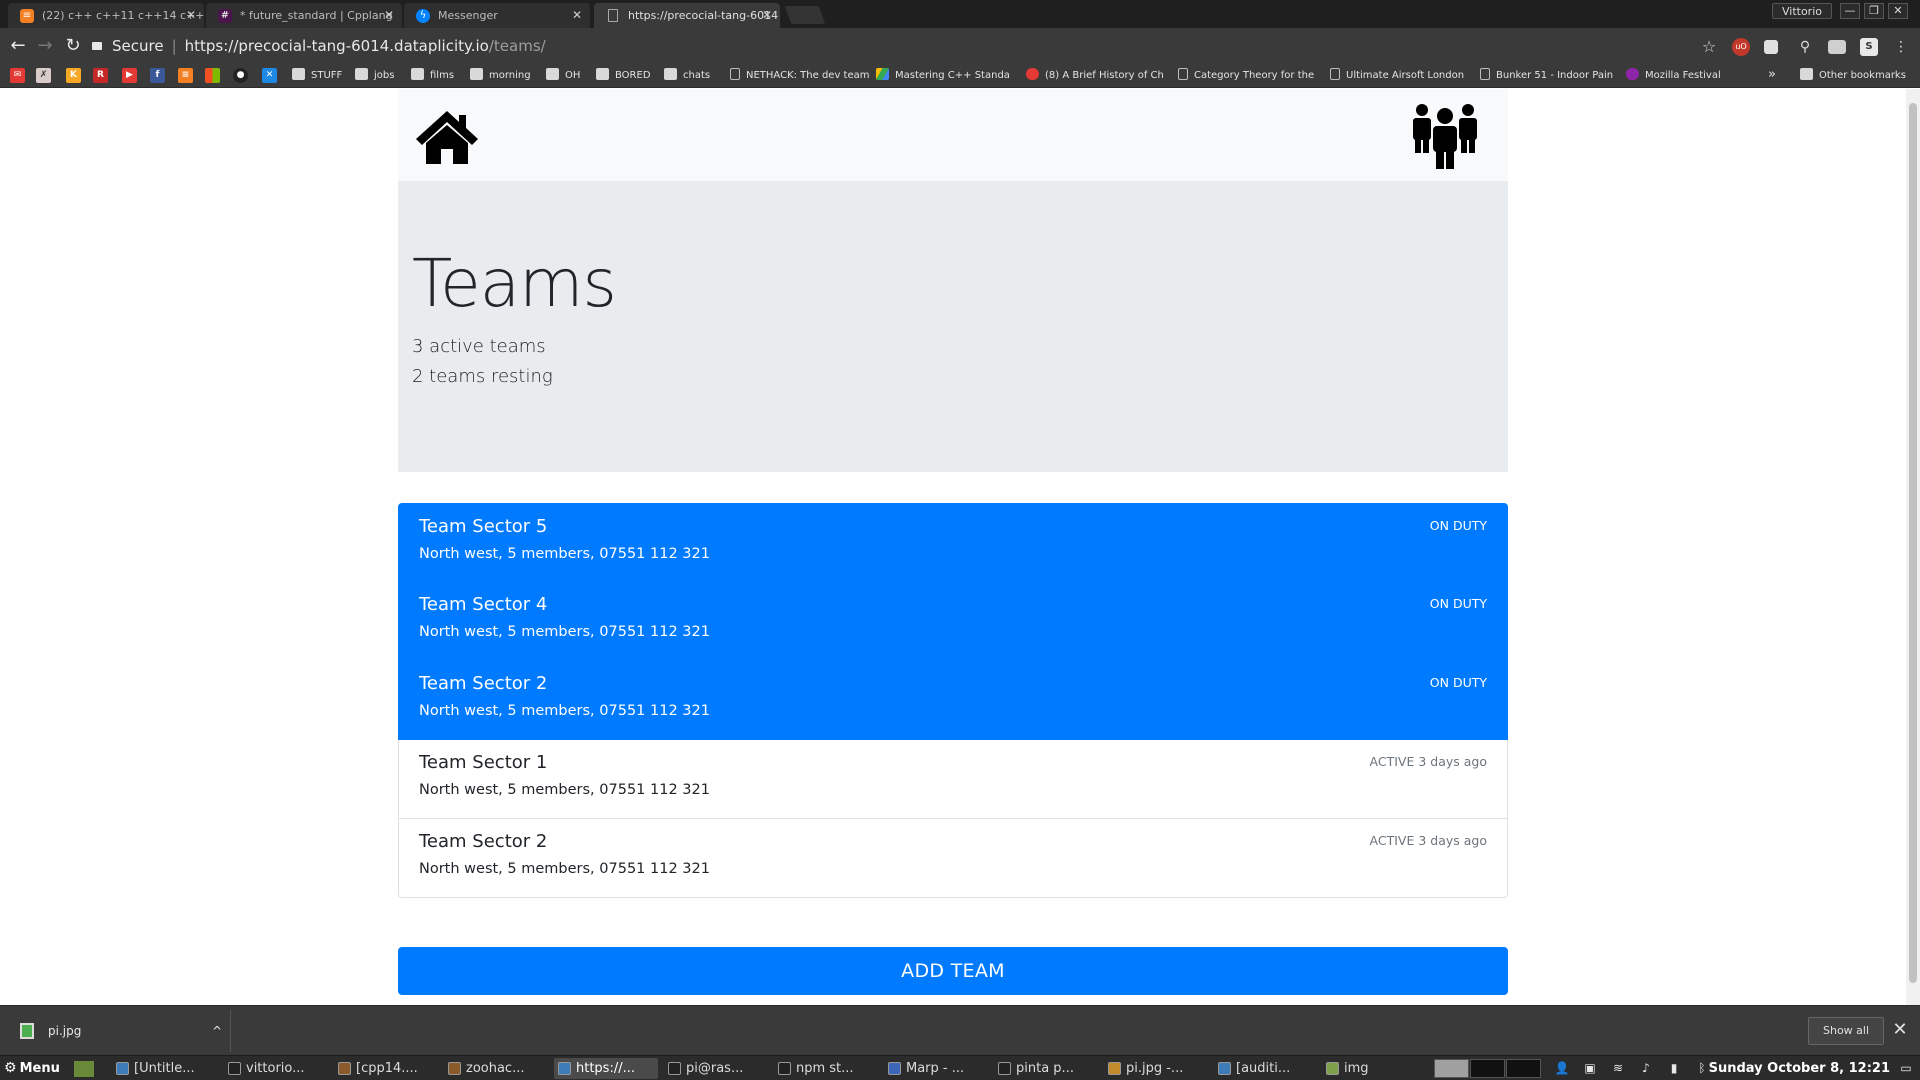 The height and width of the screenshot is (1080, 1920). Describe the element at coordinates (84, 1069) in the screenshot. I see `show-desktop-icon` at that location.